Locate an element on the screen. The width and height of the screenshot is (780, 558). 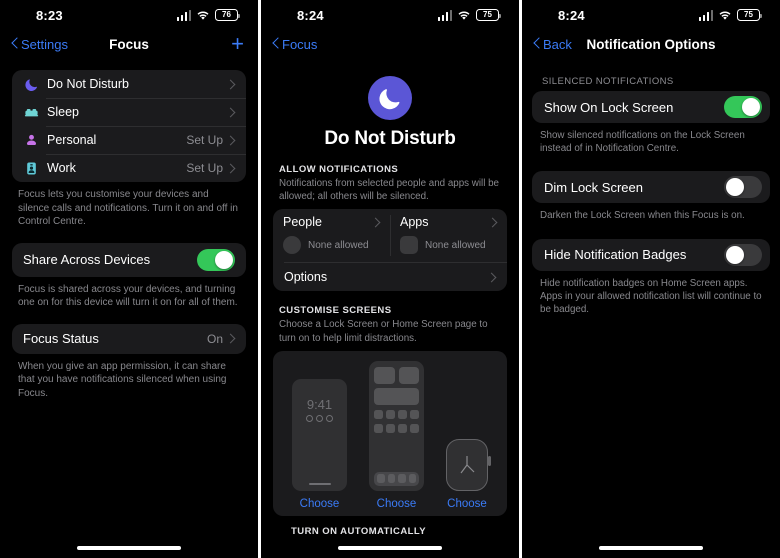
watch-face-option: Choose is located at coordinates (468, 474).